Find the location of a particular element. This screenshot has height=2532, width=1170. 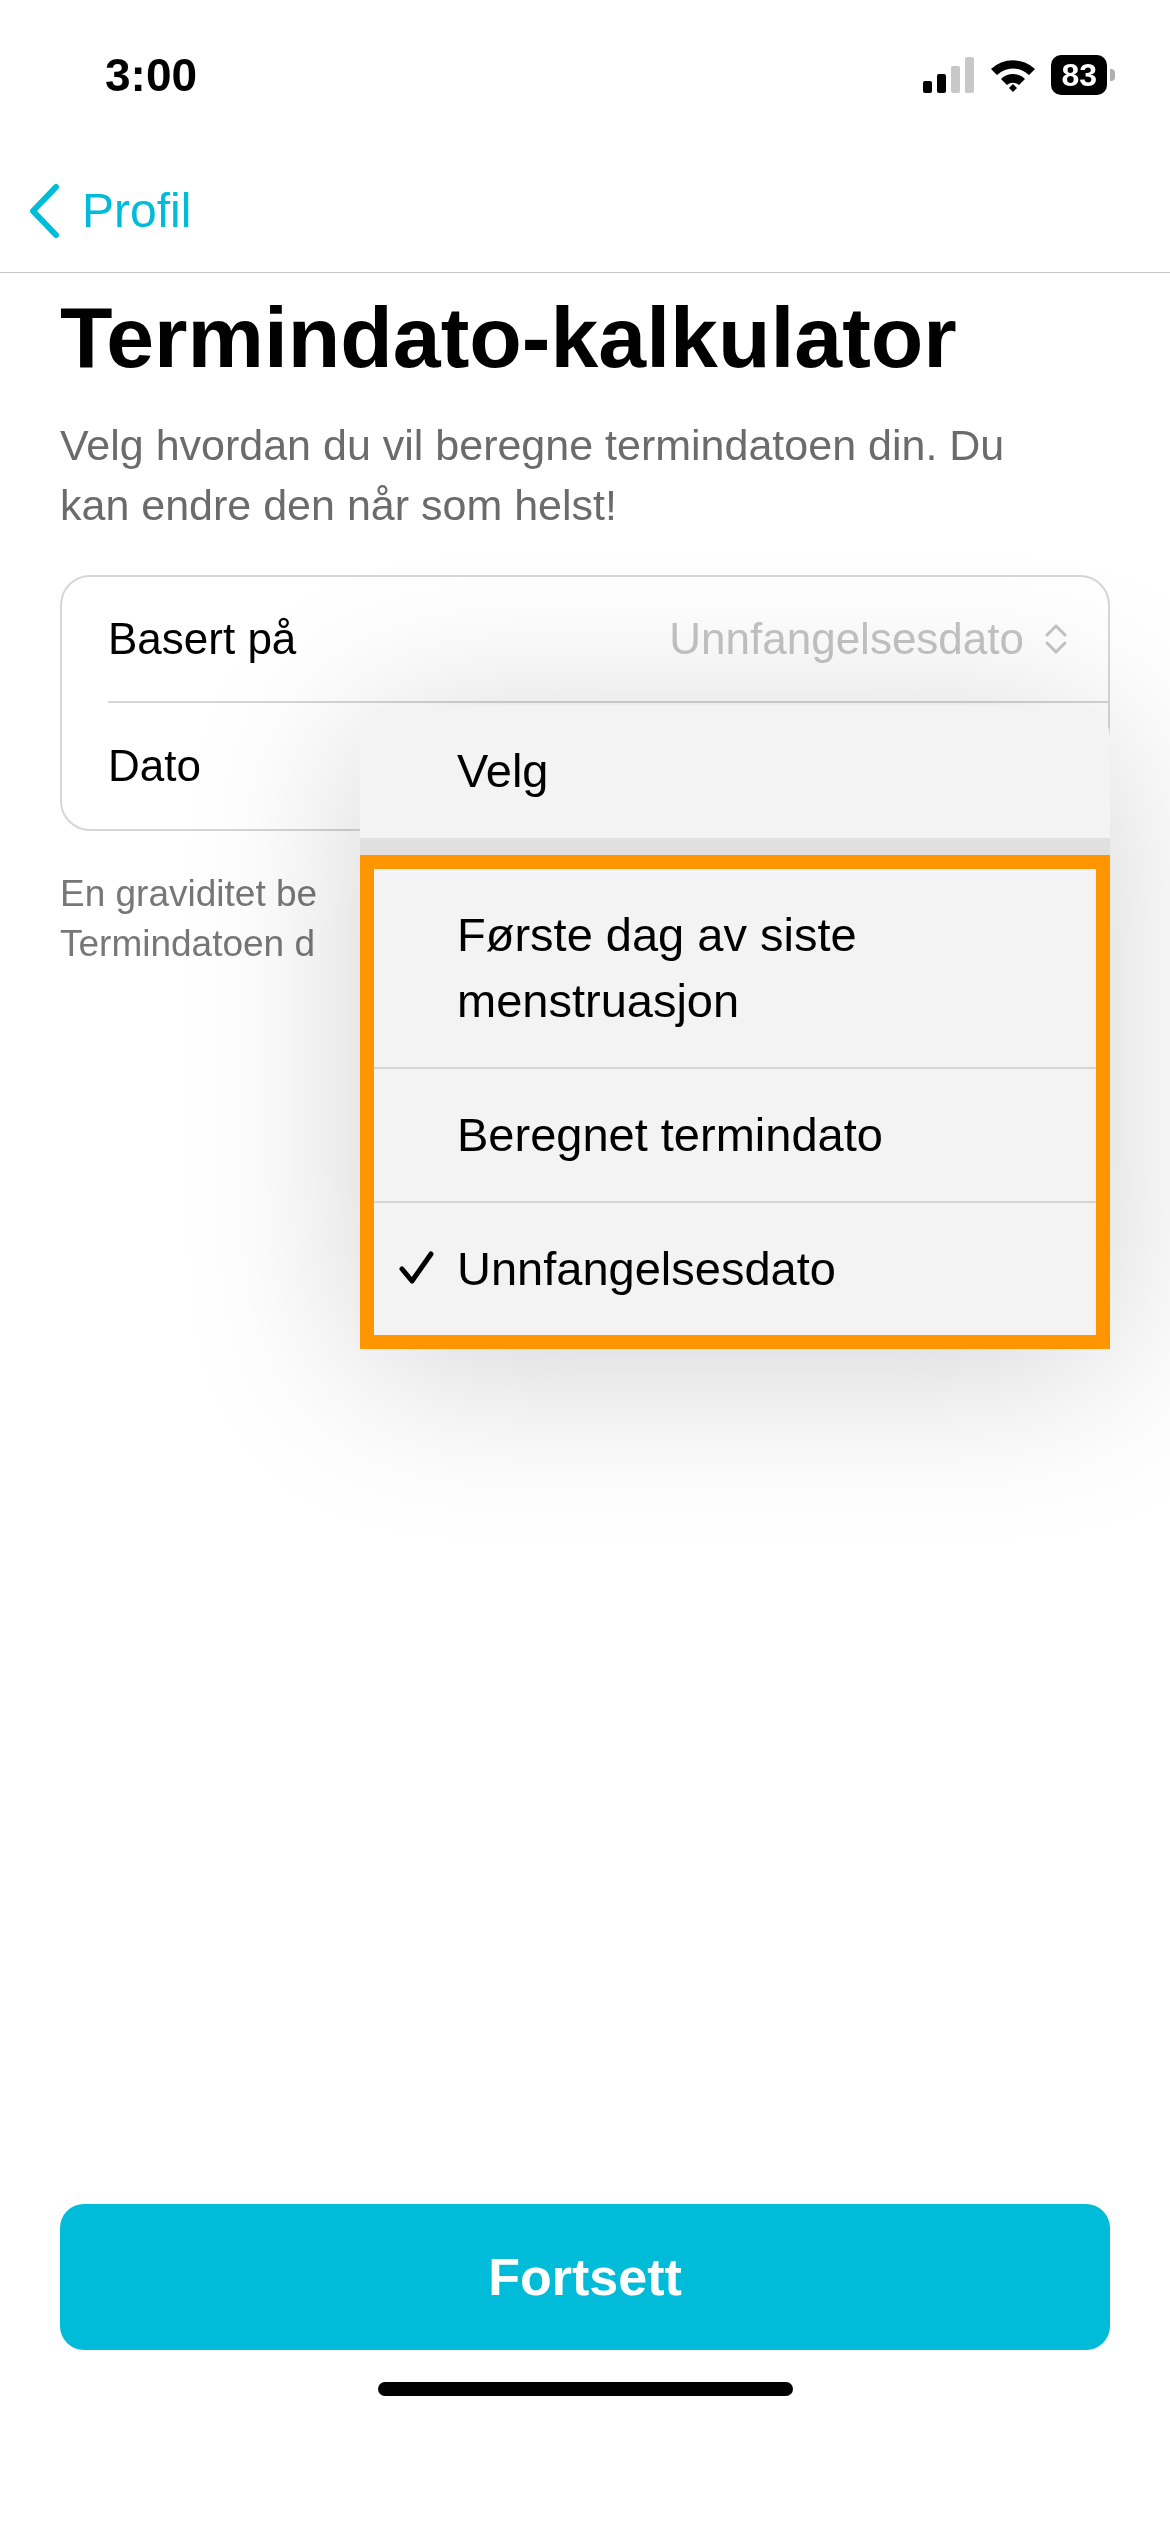

menu-option: Unnfangelsesdato is located at coordinates (735, 1269).